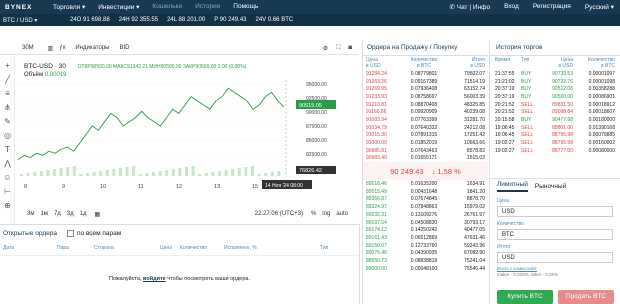 The height and width of the screenshot is (304, 620). Describe the element at coordinates (425, 215) in the screenshot. I see `bid-row: 89232.31 0.13109276 26761.97` at that location.